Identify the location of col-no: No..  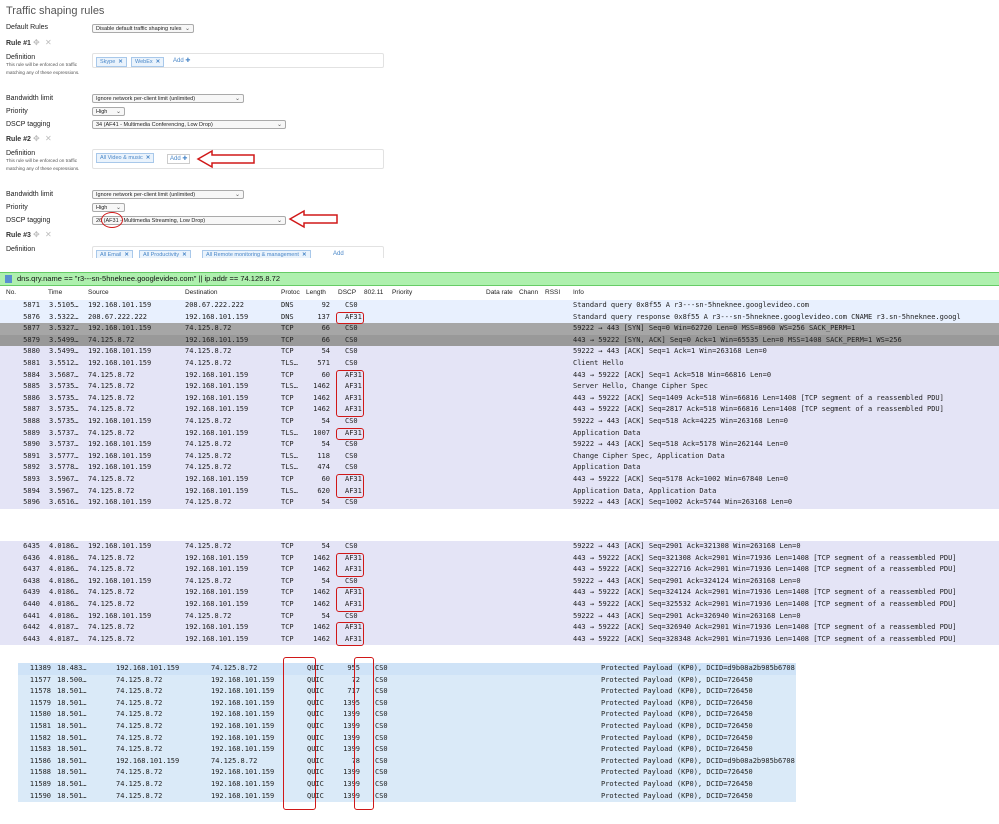
(11, 292).